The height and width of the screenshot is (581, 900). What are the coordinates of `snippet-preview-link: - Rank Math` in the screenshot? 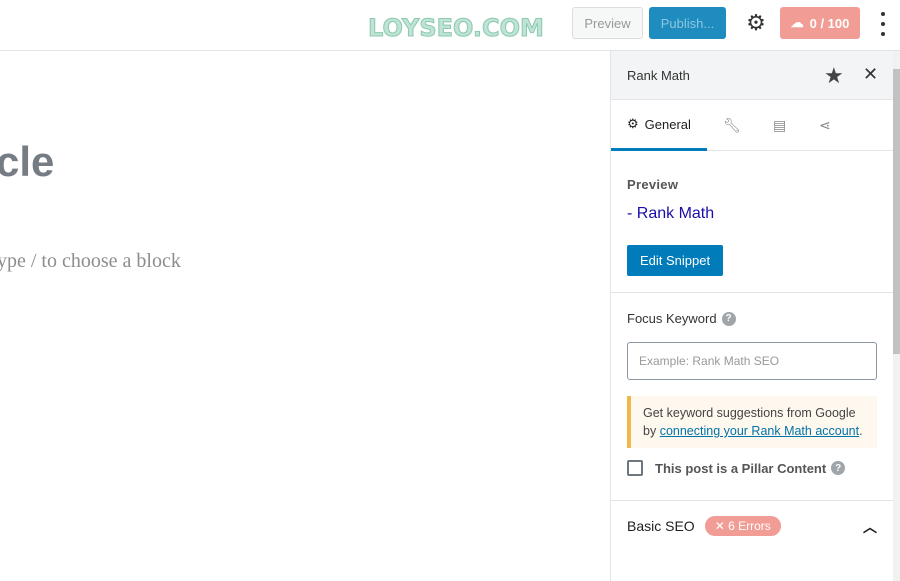 It's located at (752, 214).